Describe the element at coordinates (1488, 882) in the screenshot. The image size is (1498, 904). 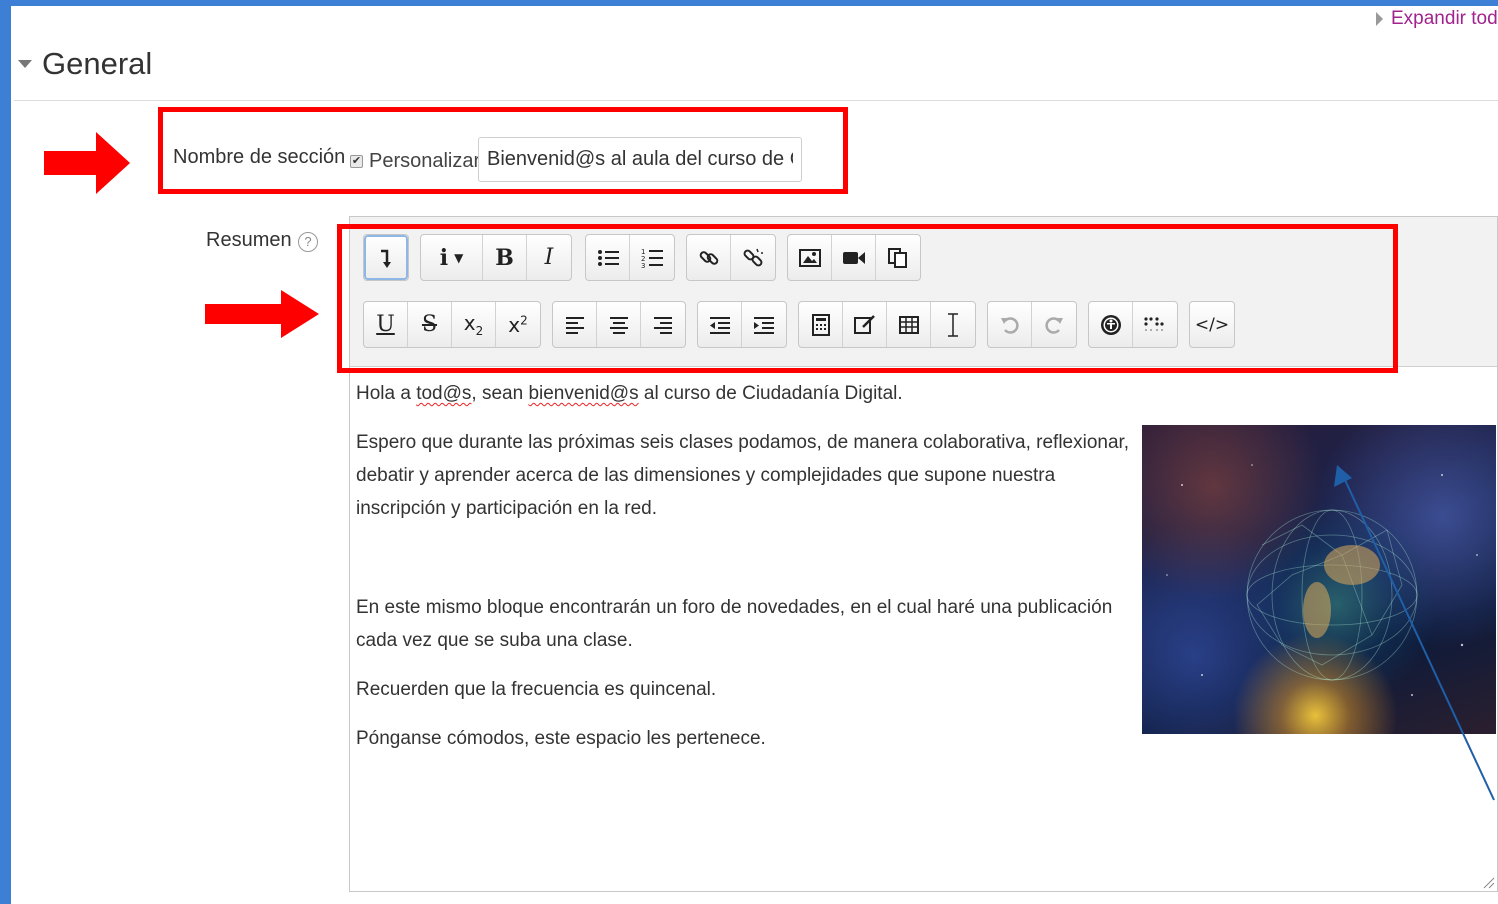
I see `resize-handle-icon` at that location.